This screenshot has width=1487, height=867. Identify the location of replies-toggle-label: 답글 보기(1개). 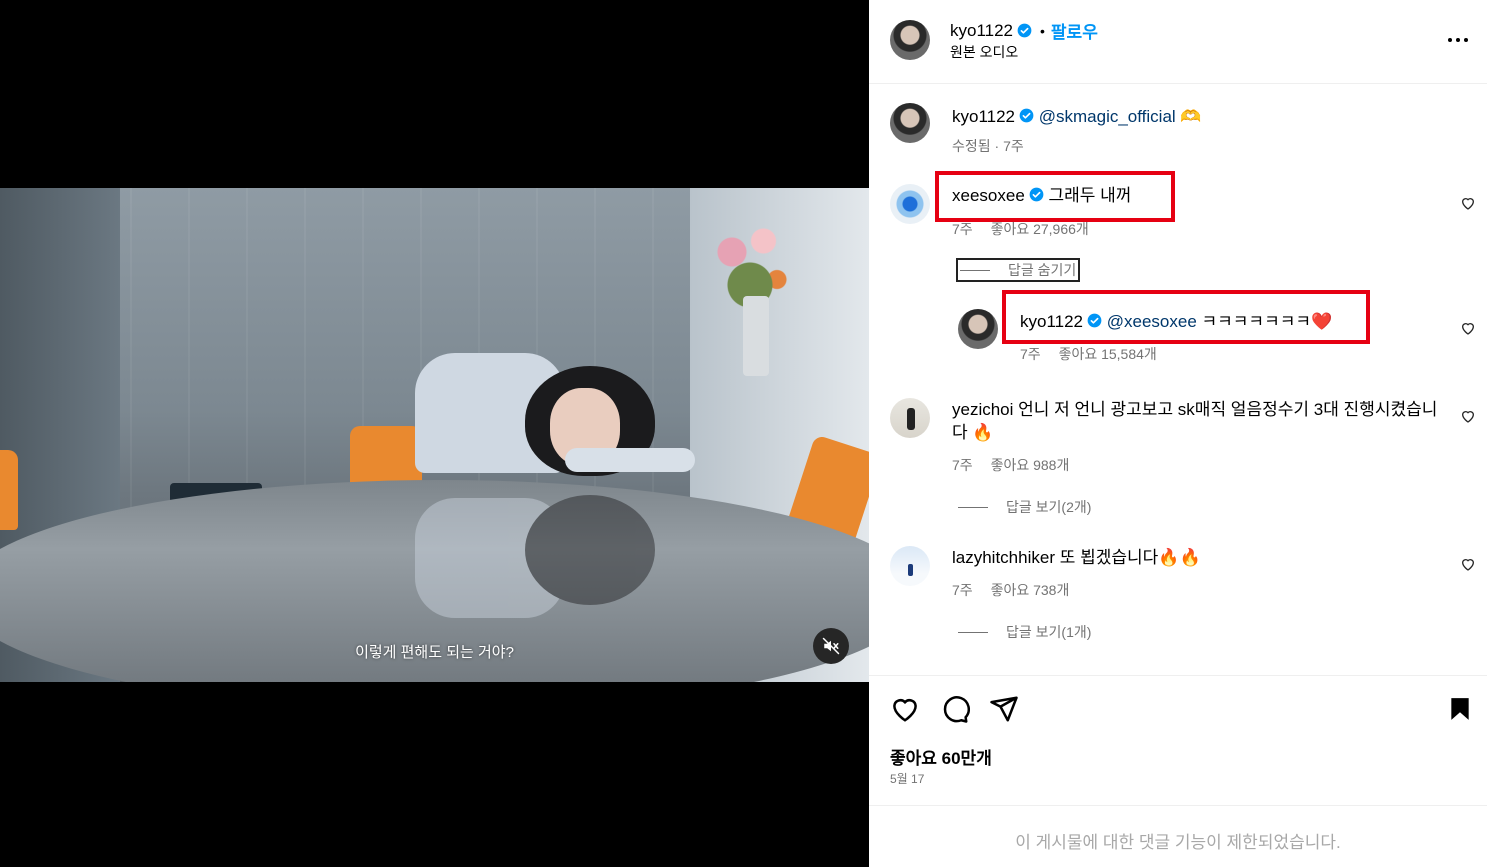
(1049, 632).